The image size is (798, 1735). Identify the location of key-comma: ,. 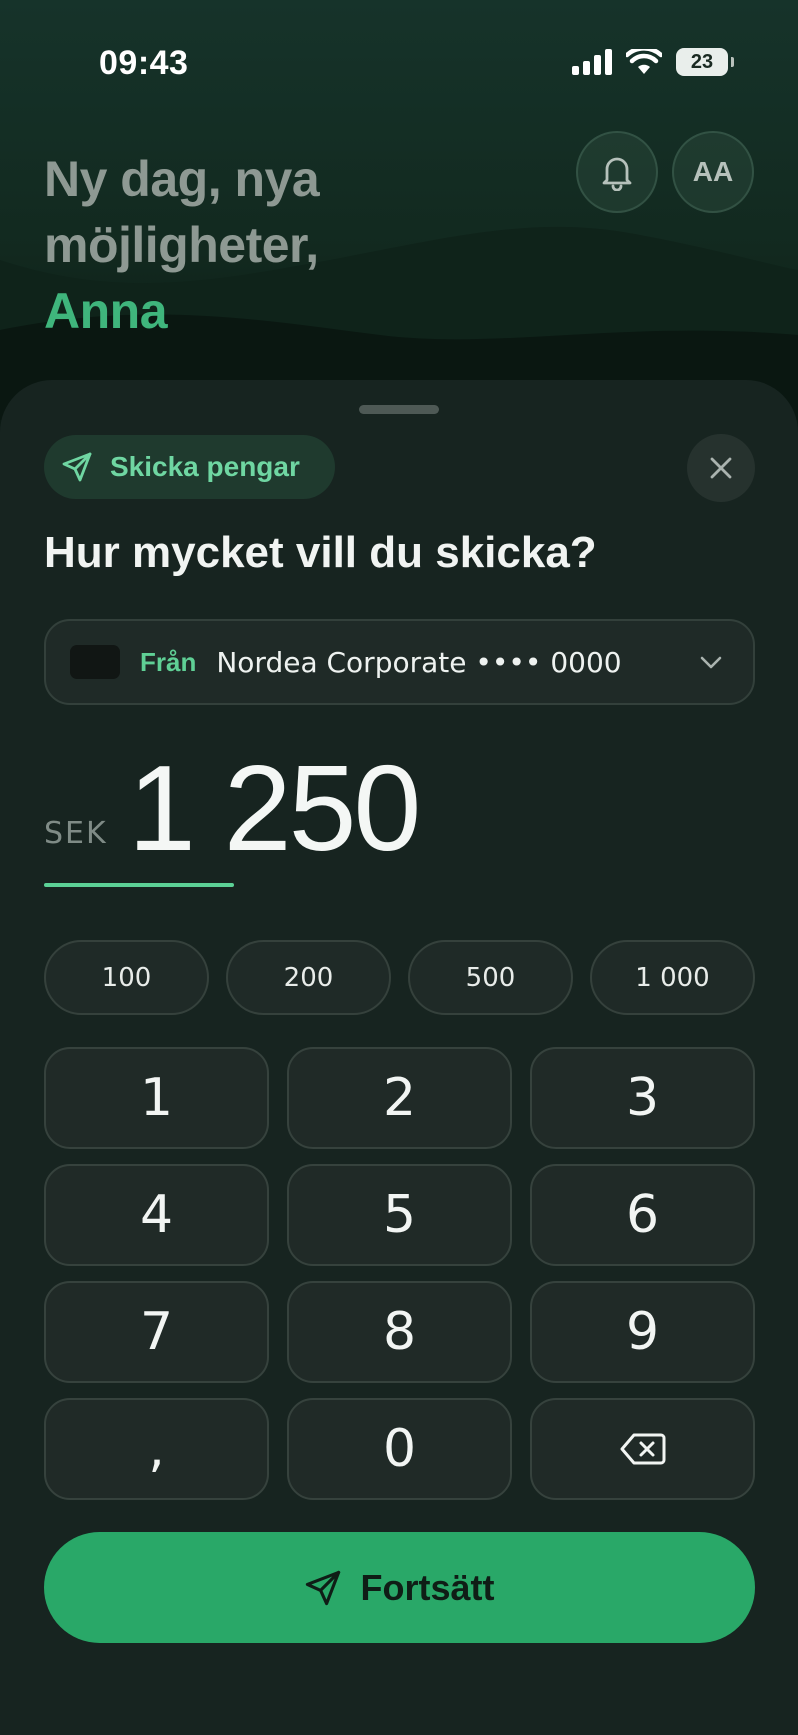
(156, 1449).